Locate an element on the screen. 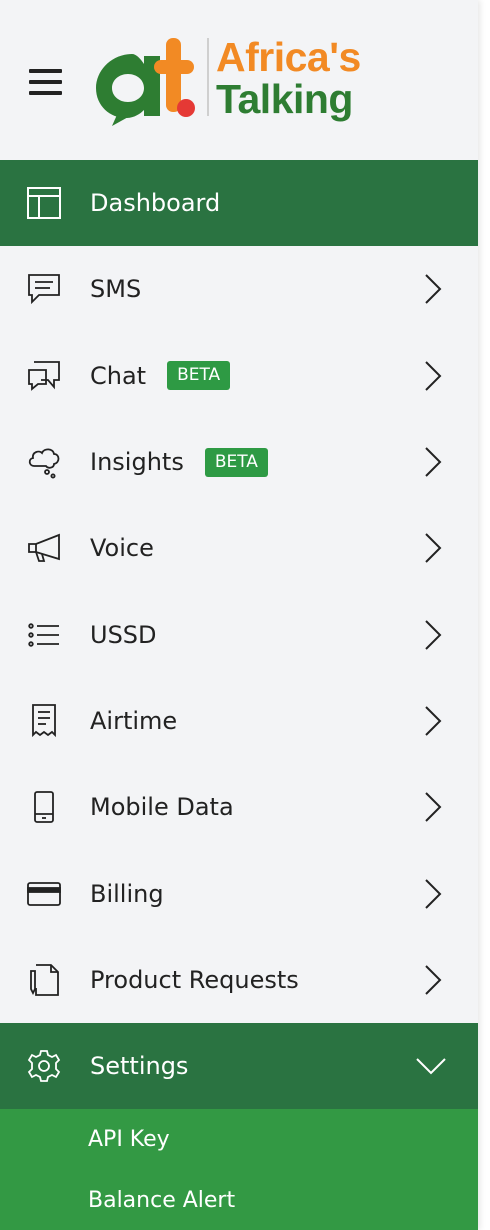  nav-item-product-requests: Product Requests is located at coordinates (239, 980).